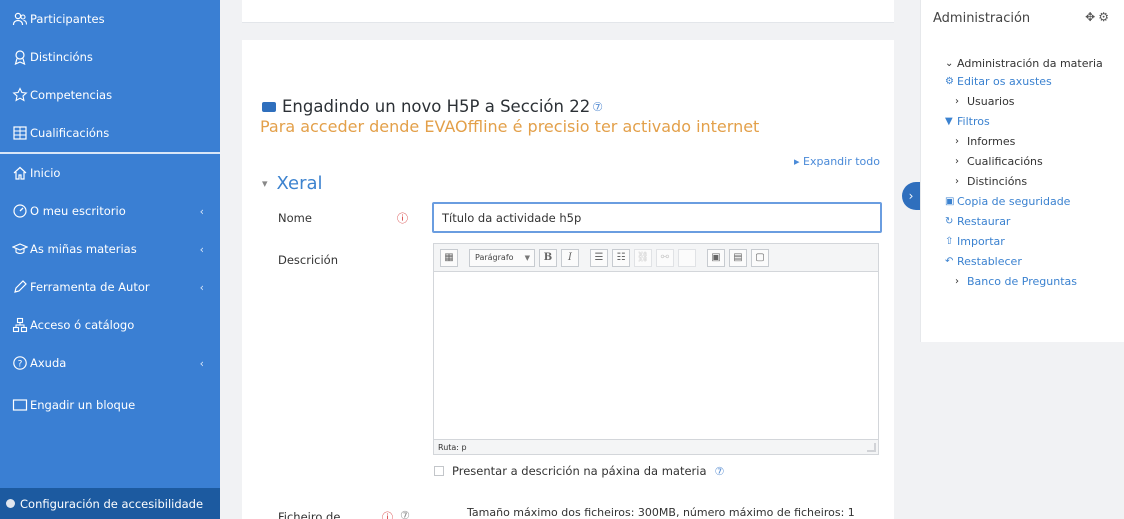 The width and height of the screenshot is (1124, 519). I want to click on sidebar-item-my-courses: As miñas materias ‹, so click(110, 249).